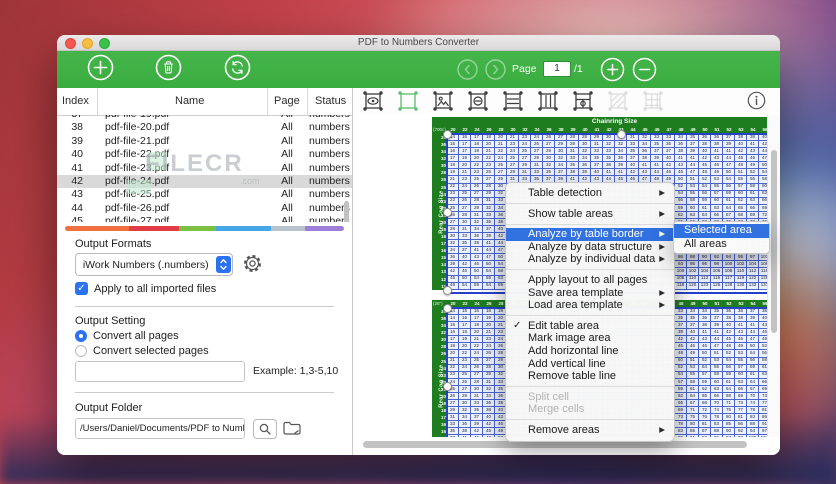 This screenshot has width=836, height=484. I want to click on add-horizontal-line-icon, so click(513, 101).